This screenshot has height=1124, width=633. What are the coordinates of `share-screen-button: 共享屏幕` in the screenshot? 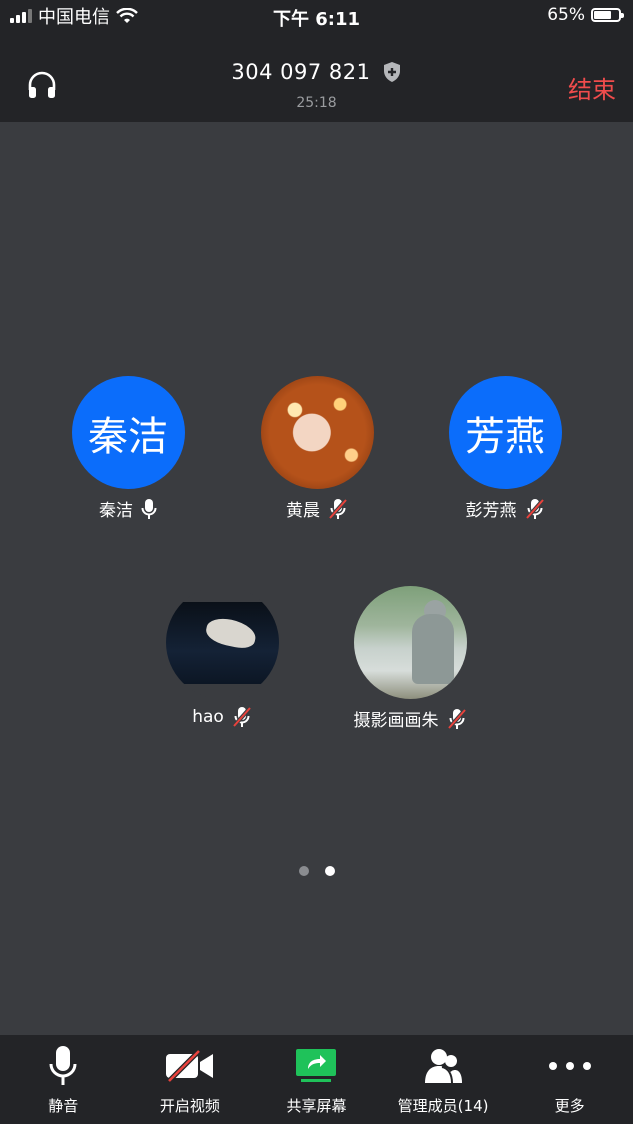 It's located at (316, 1079).